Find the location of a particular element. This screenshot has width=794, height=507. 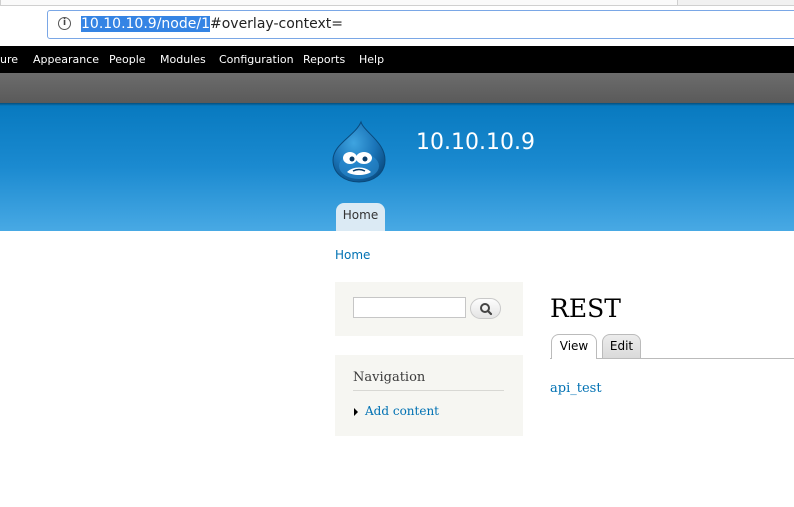

triangle-right-icon is located at coordinates (356, 412).